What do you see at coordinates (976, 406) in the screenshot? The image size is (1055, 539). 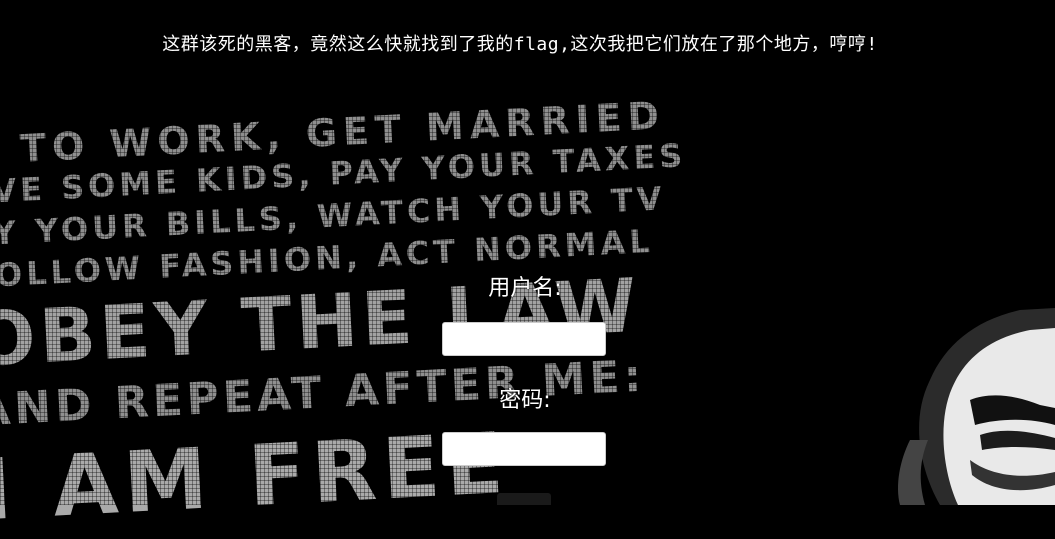 I see `guy-fawkes-mask-image` at bounding box center [976, 406].